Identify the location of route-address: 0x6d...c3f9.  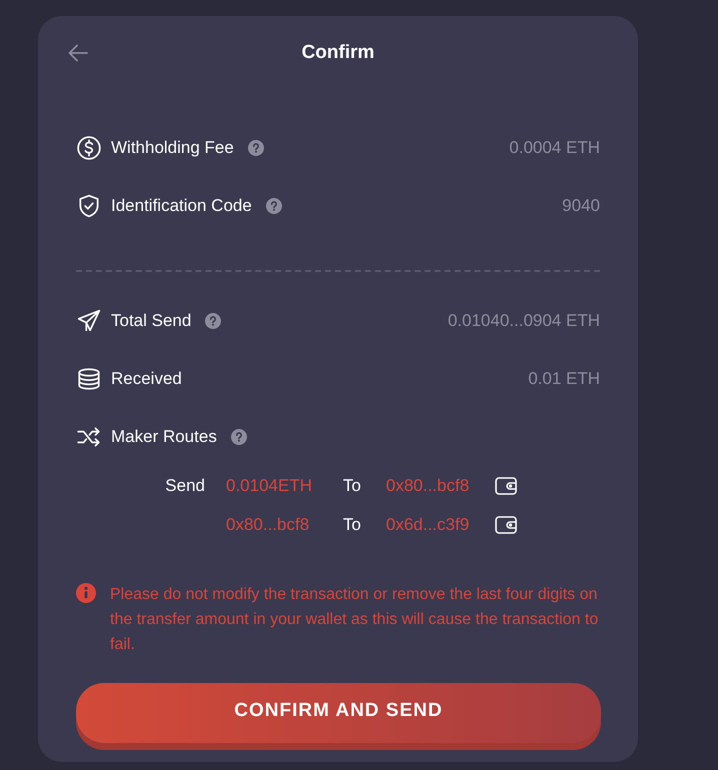
(428, 525).